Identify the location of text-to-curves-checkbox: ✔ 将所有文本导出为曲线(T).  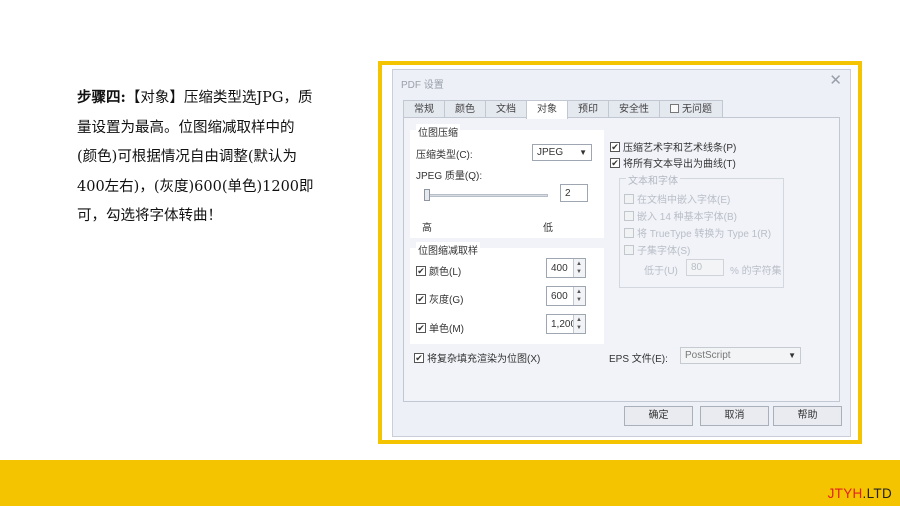
(673, 162).